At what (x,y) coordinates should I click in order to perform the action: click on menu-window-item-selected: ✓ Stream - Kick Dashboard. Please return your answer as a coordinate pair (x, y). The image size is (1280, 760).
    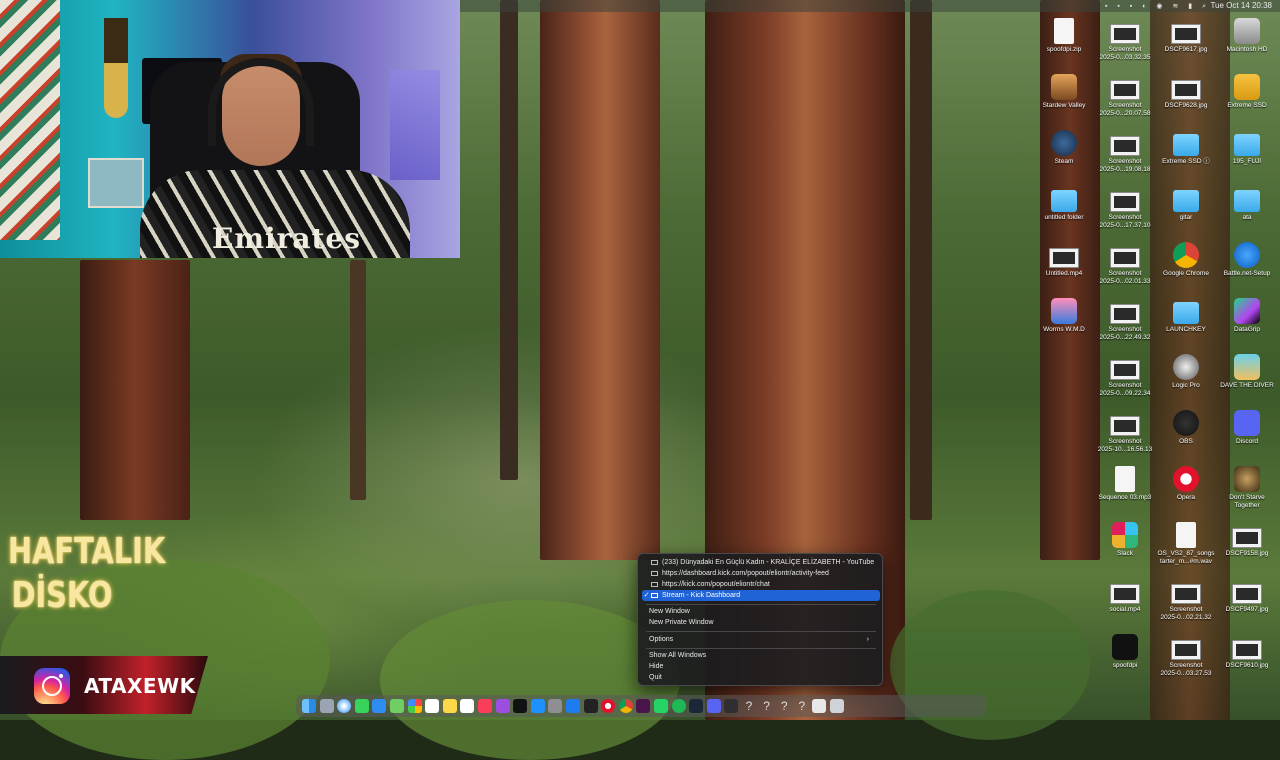
    Looking at the image, I should click on (761, 595).